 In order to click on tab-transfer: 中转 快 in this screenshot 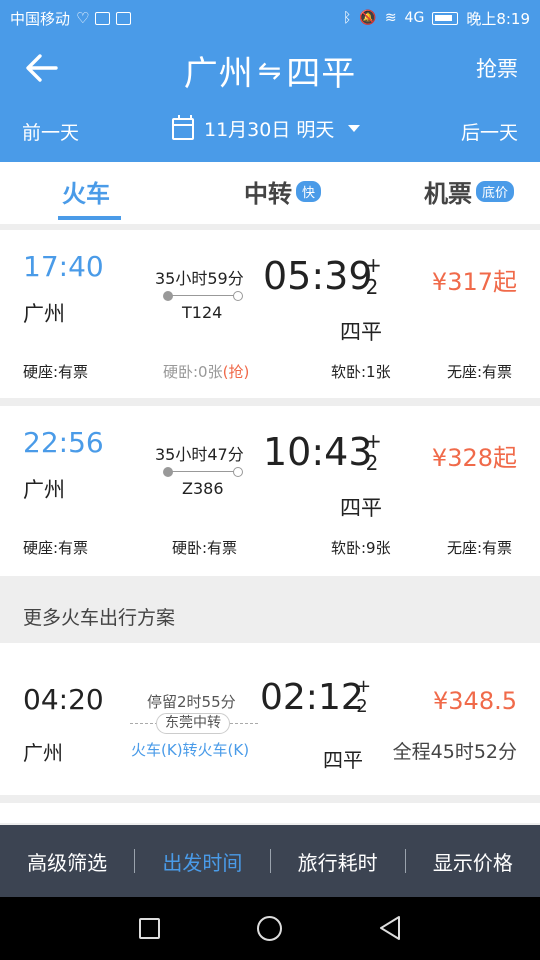, I will do `click(283, 191)`.